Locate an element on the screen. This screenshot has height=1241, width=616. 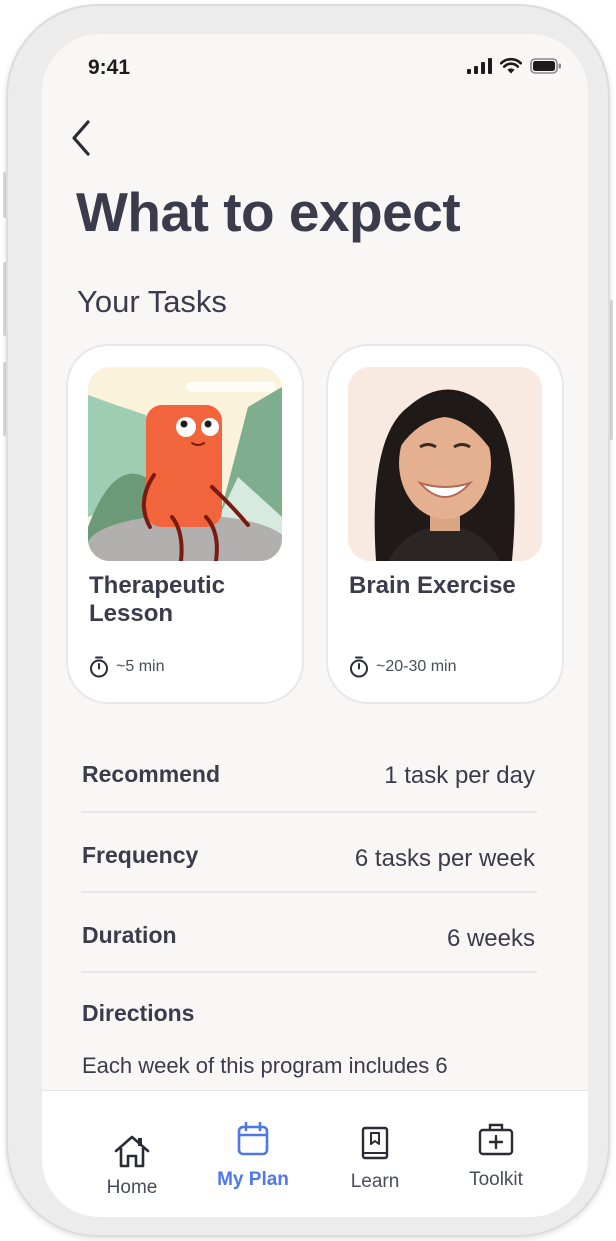
info-row-recommend: Recommend 1 task per day is located at coordinates (309, 773).